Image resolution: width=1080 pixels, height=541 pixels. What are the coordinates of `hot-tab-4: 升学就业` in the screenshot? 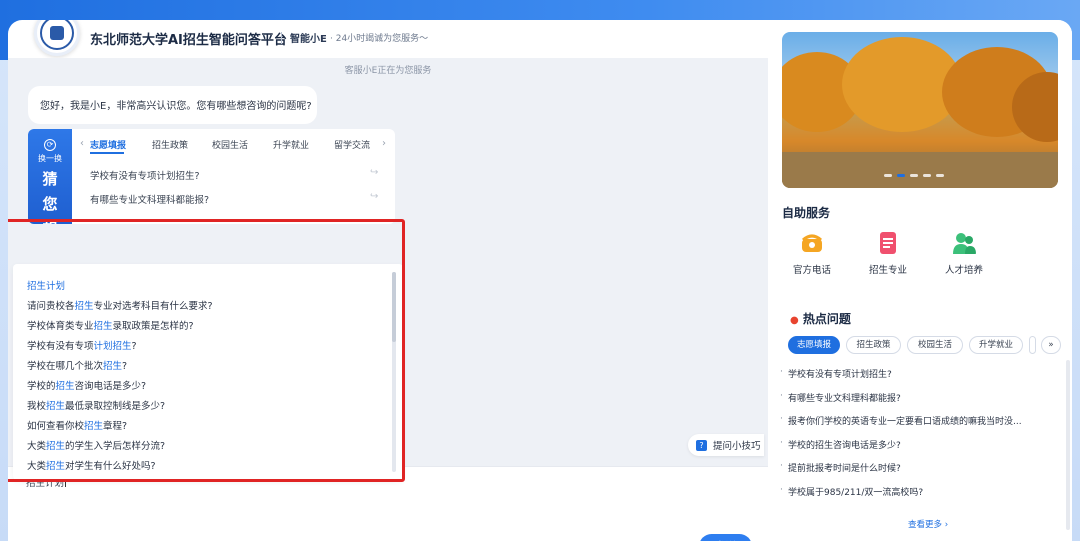 It's located at (996, 345).